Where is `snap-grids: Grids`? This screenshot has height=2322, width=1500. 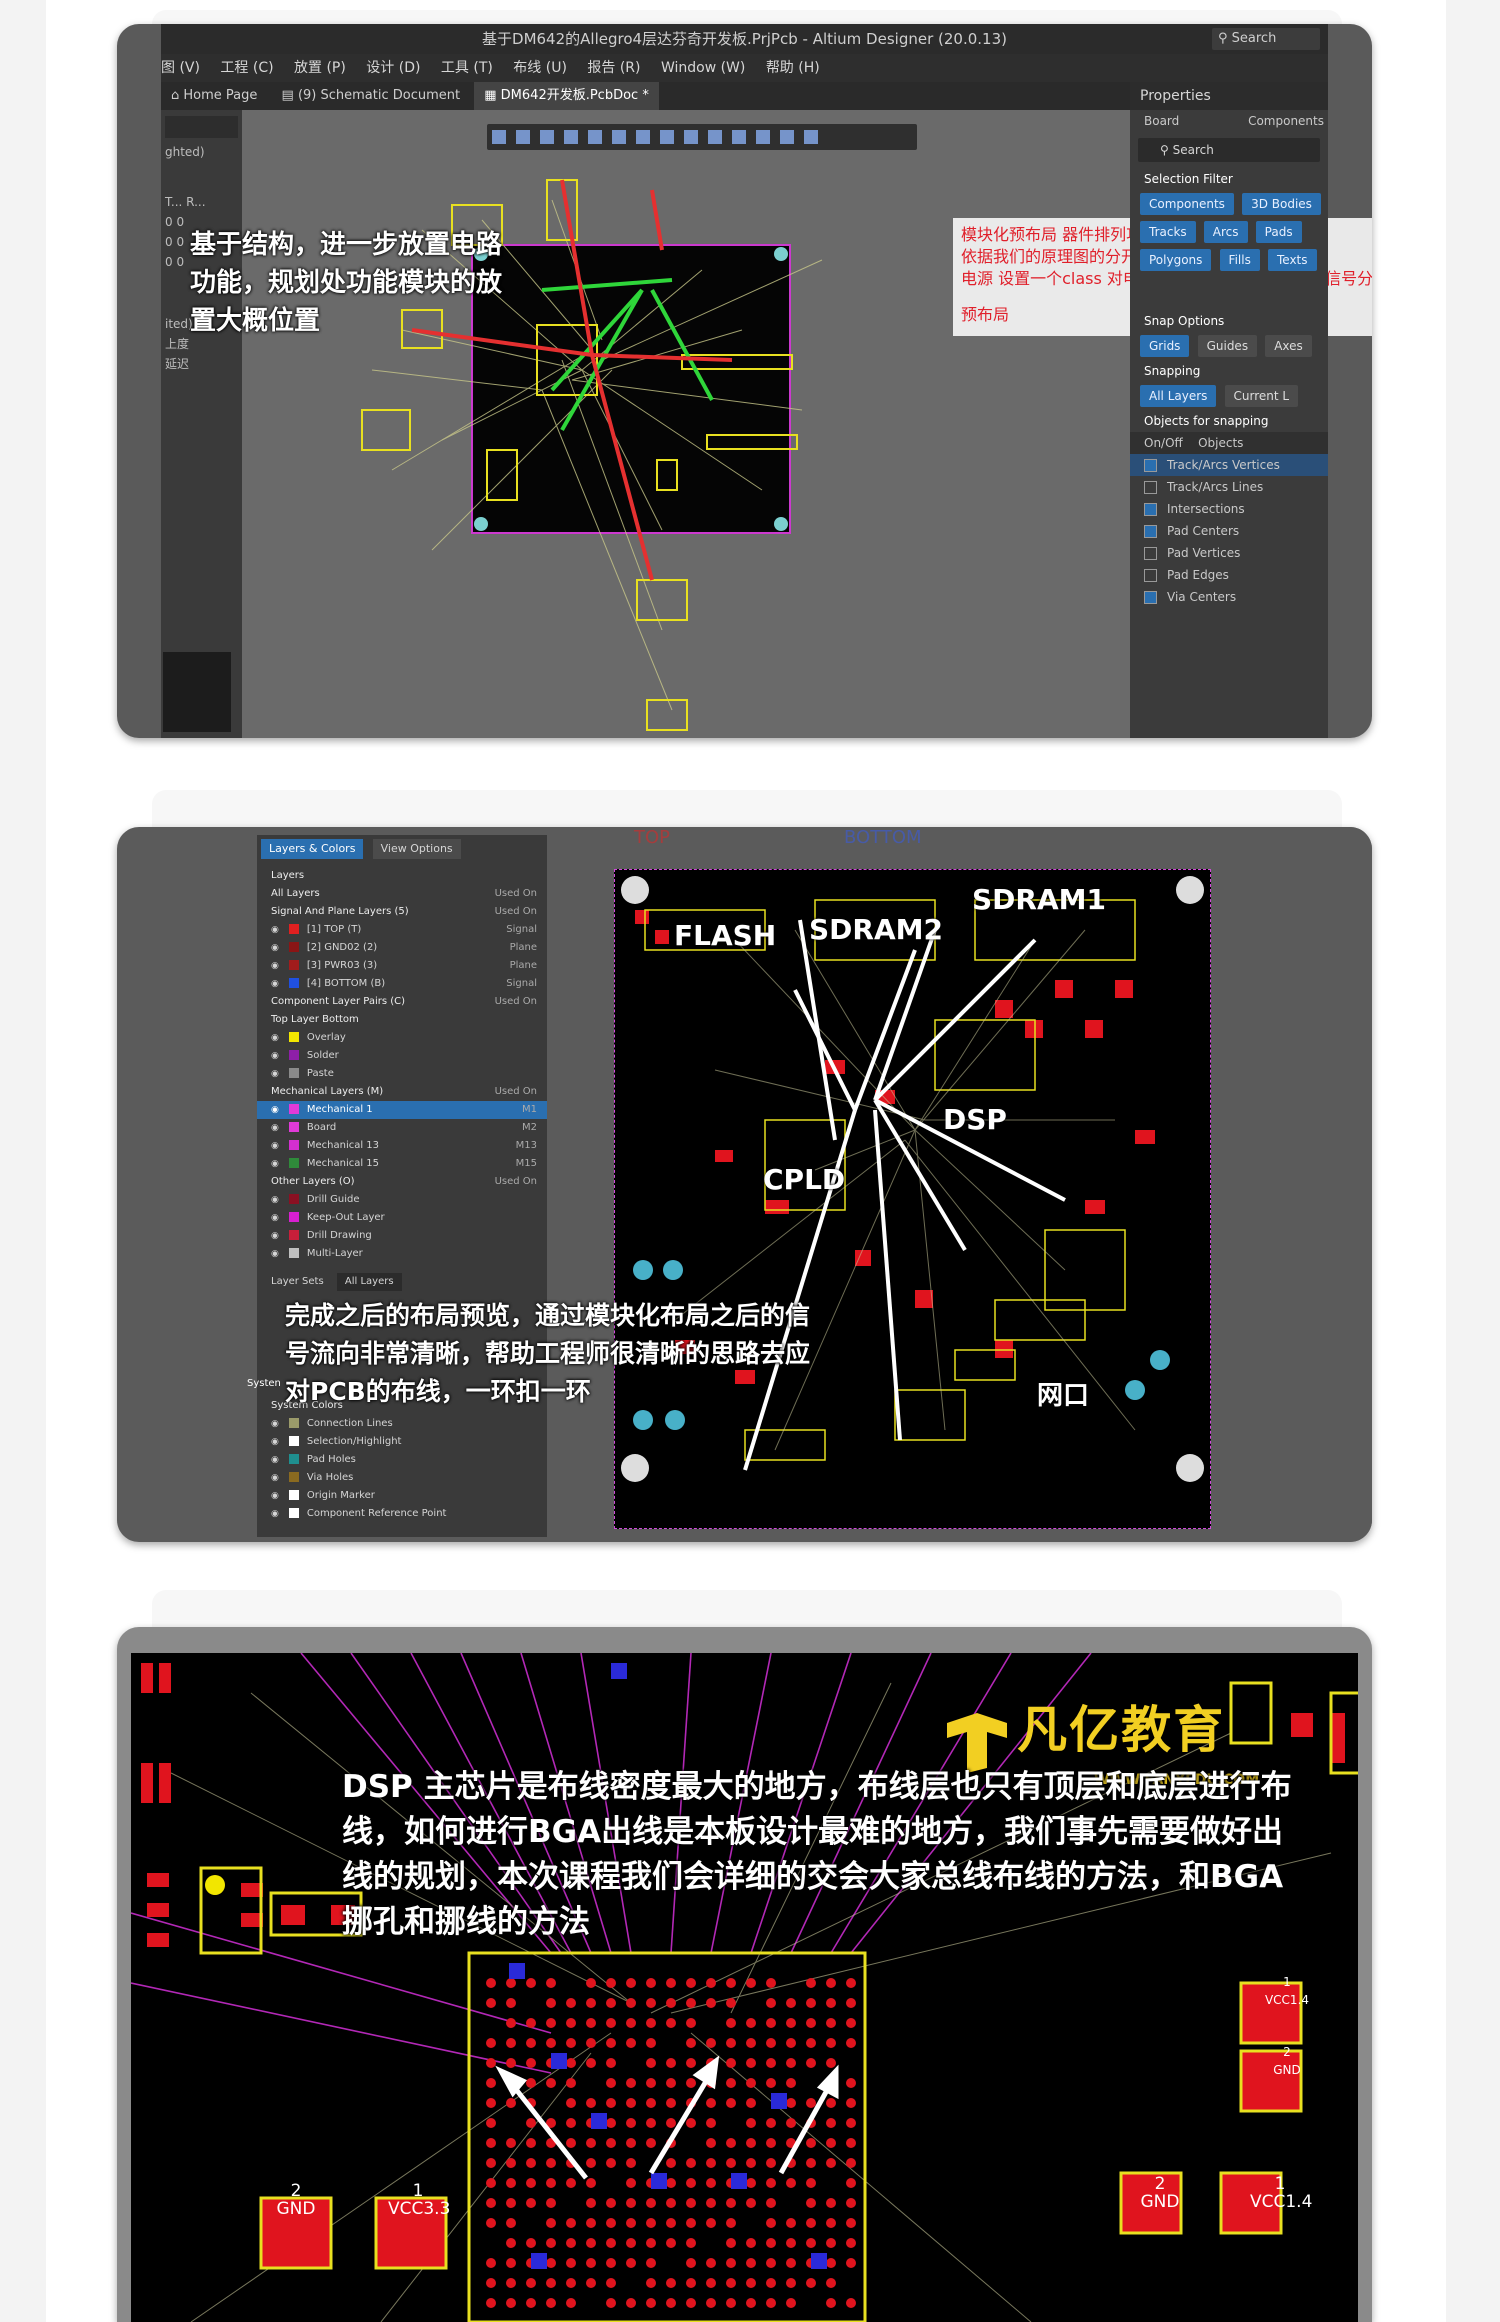
snap-grids: Grids is located at coordinates (1165, 346).